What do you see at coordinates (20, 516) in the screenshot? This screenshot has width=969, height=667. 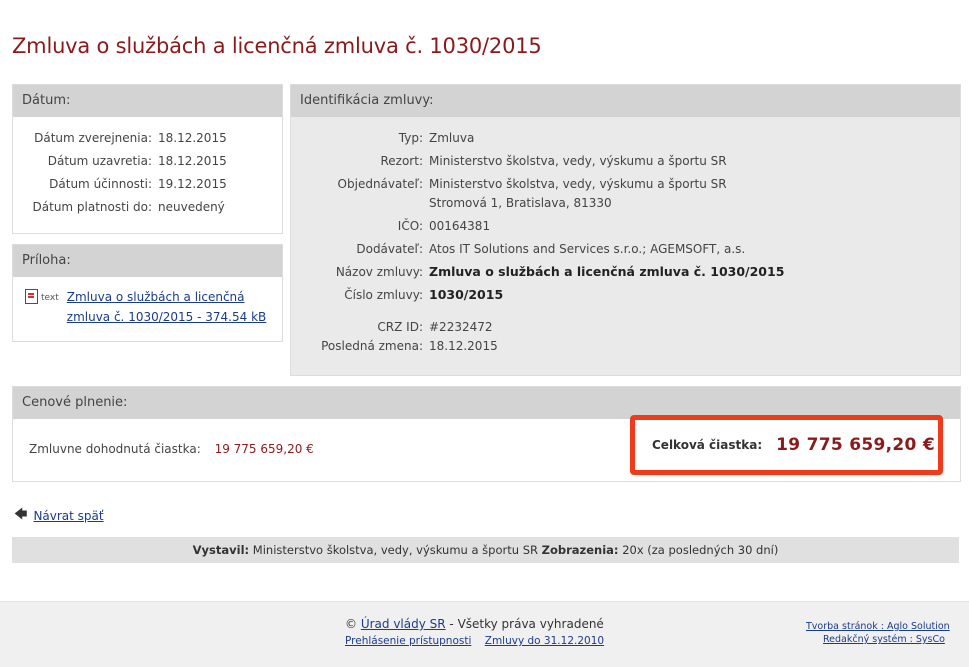 I see `back-arrow-icon: 🡄` at bounding box center [20, 516].